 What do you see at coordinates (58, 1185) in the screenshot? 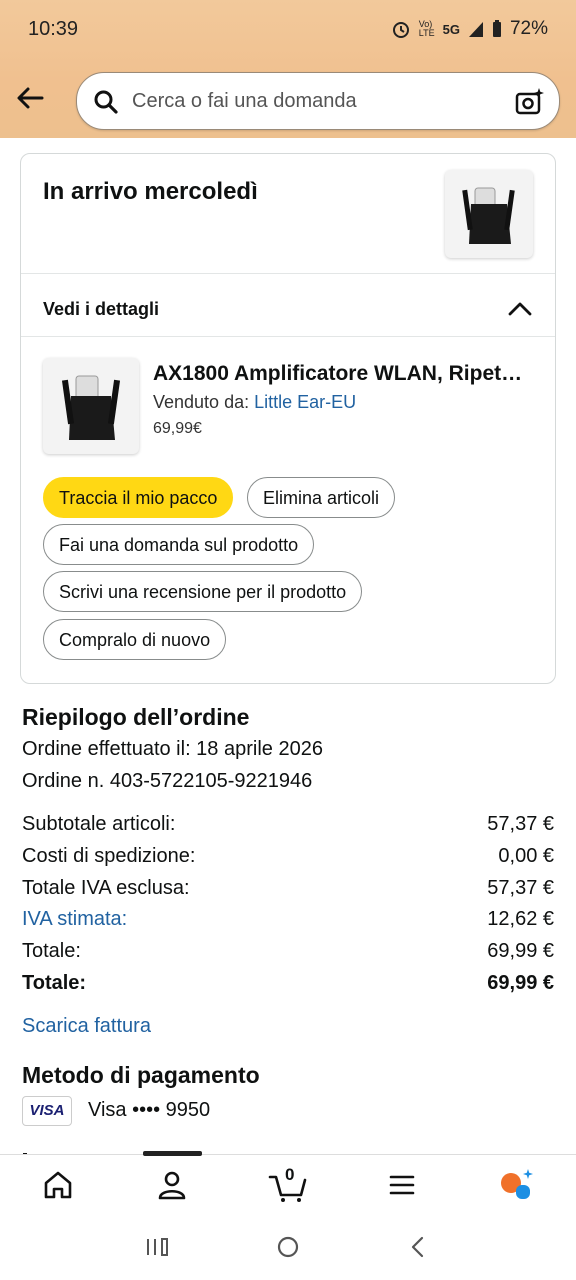
I see `home-icon` at bounding box center [58, 1185].